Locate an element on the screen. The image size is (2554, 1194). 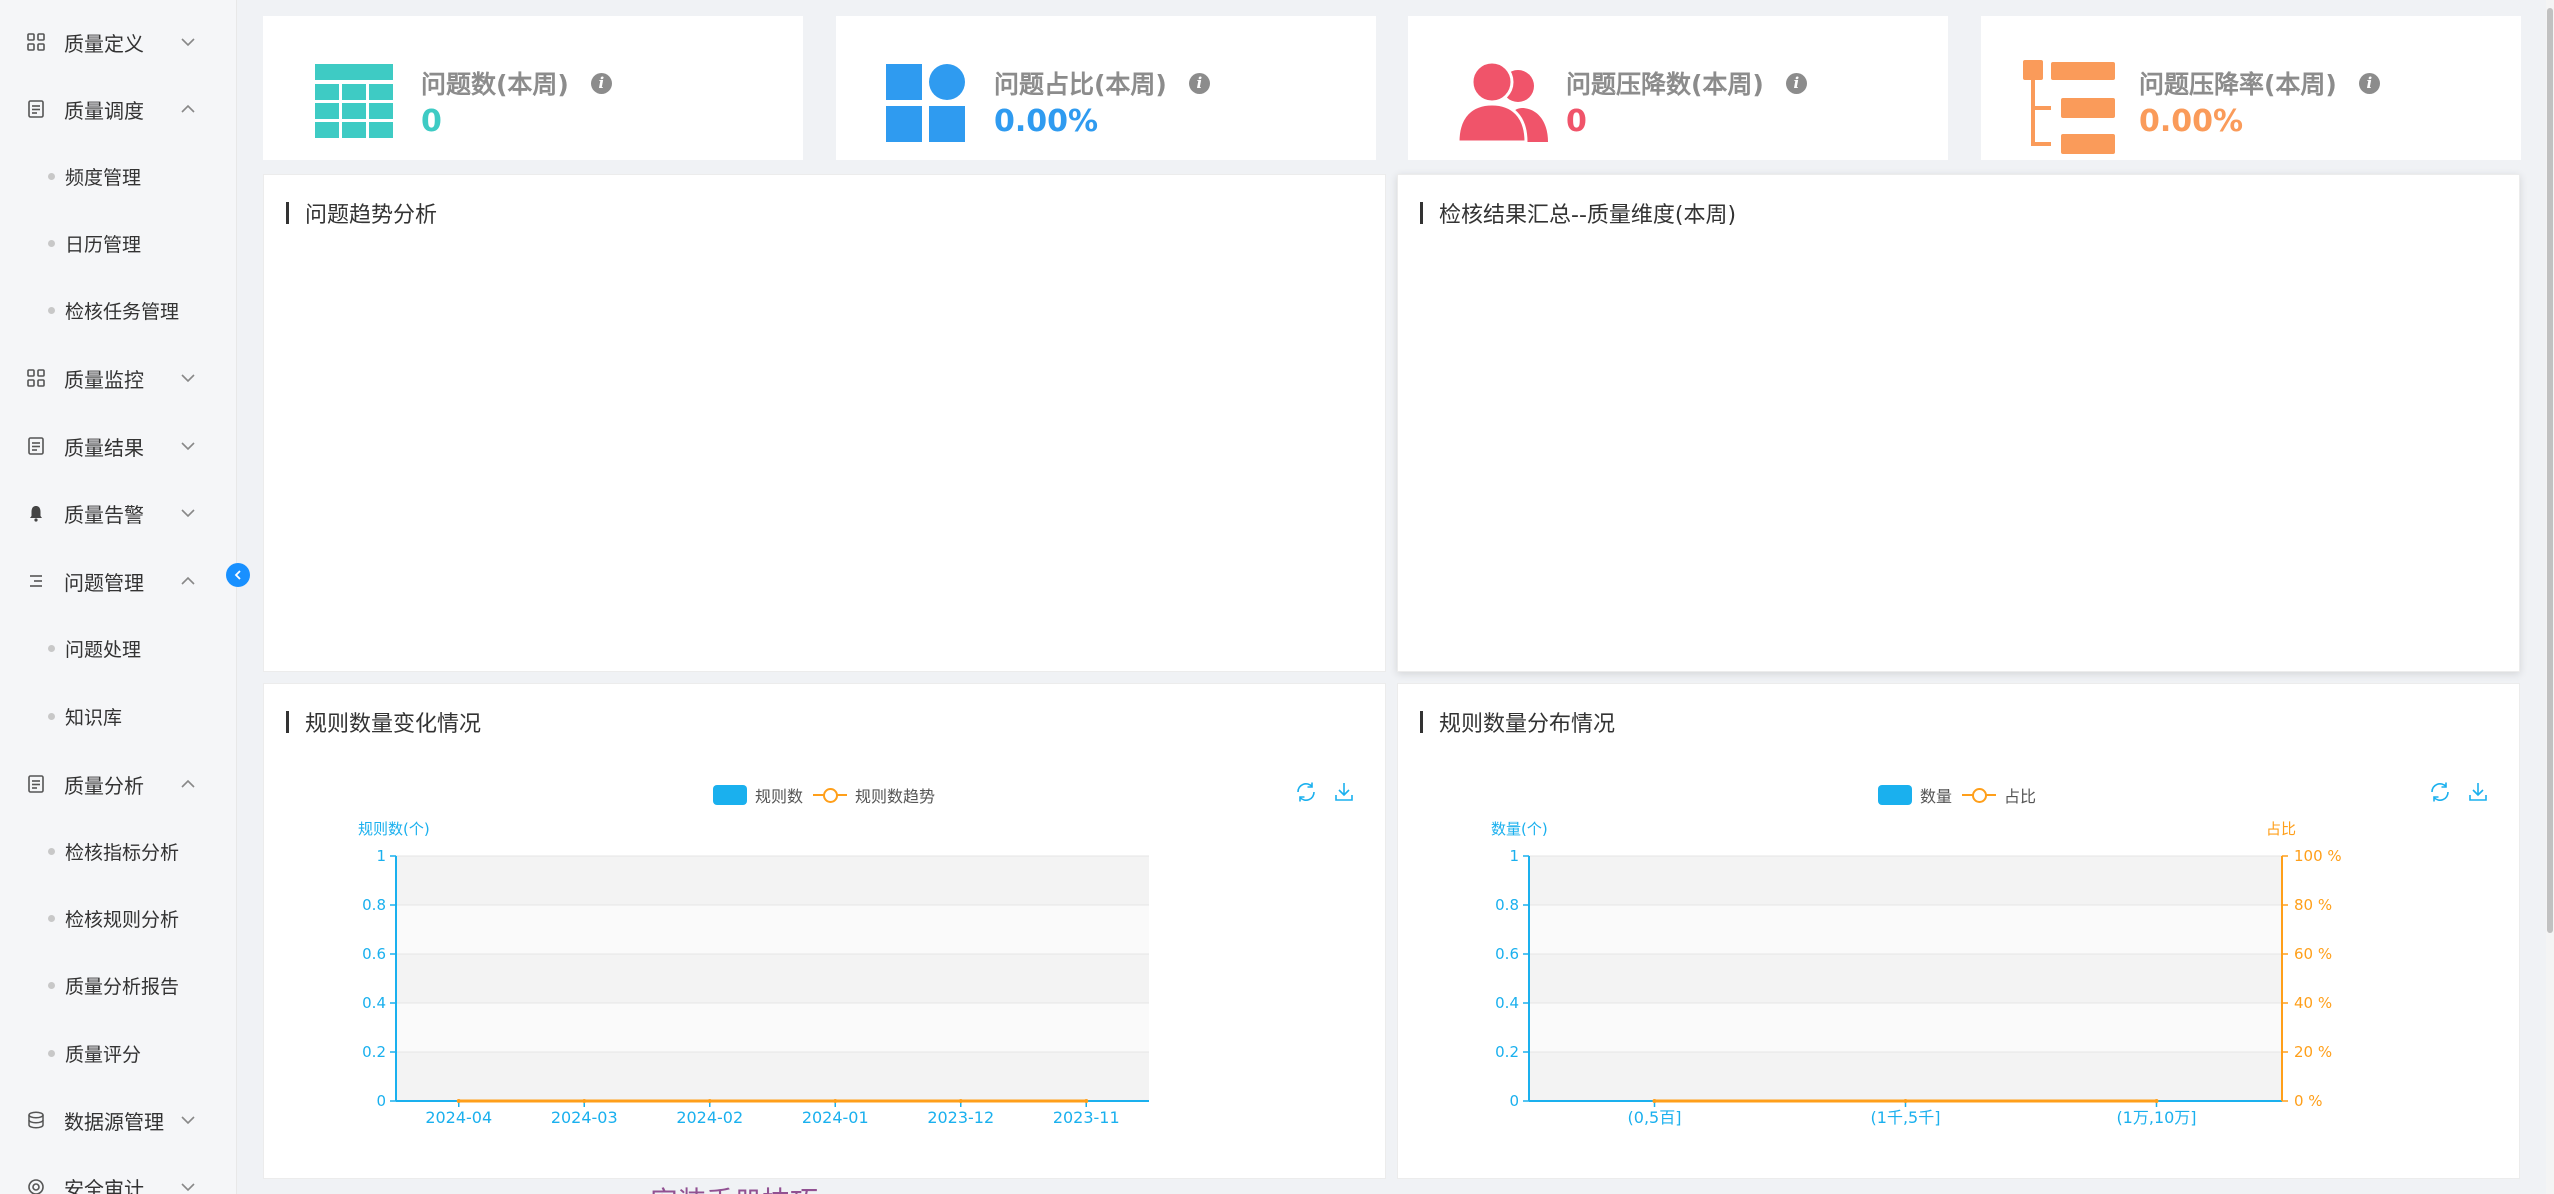
page-scrollbar is located at coordinates (2550, 597).